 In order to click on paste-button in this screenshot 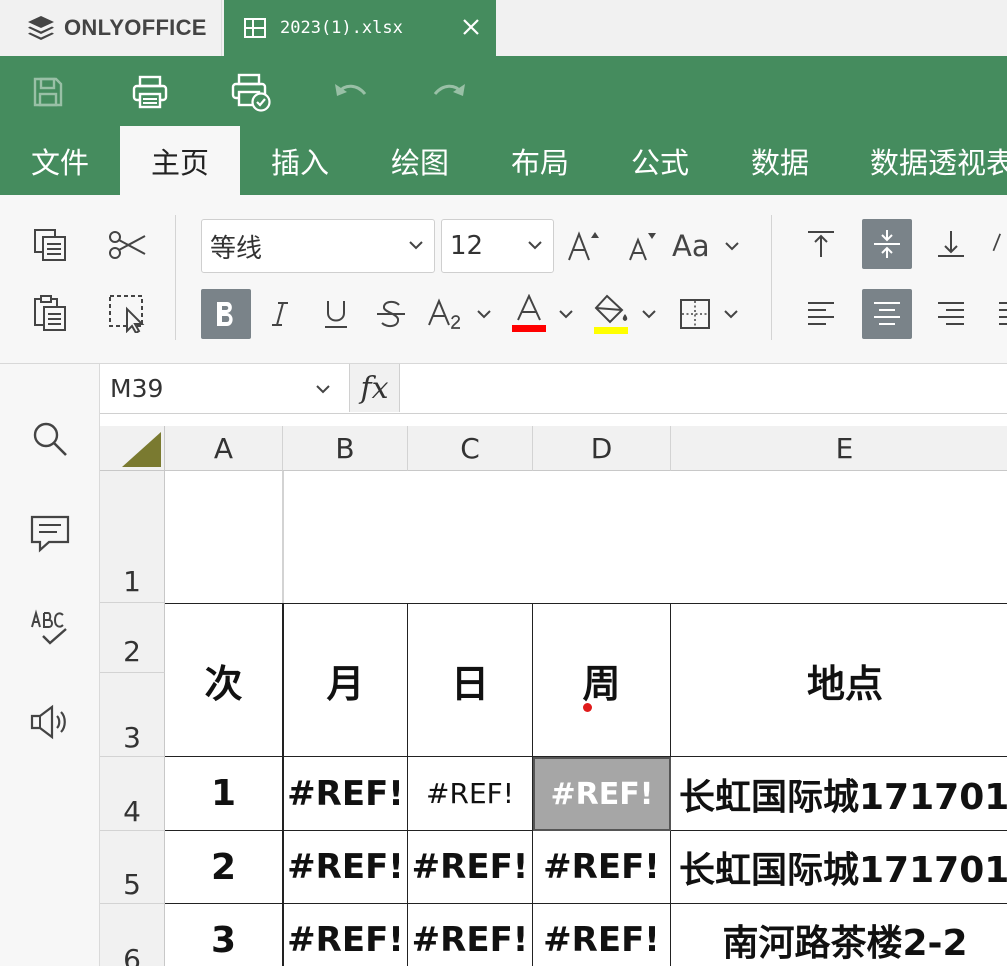, I will do `click(50, 313)`.